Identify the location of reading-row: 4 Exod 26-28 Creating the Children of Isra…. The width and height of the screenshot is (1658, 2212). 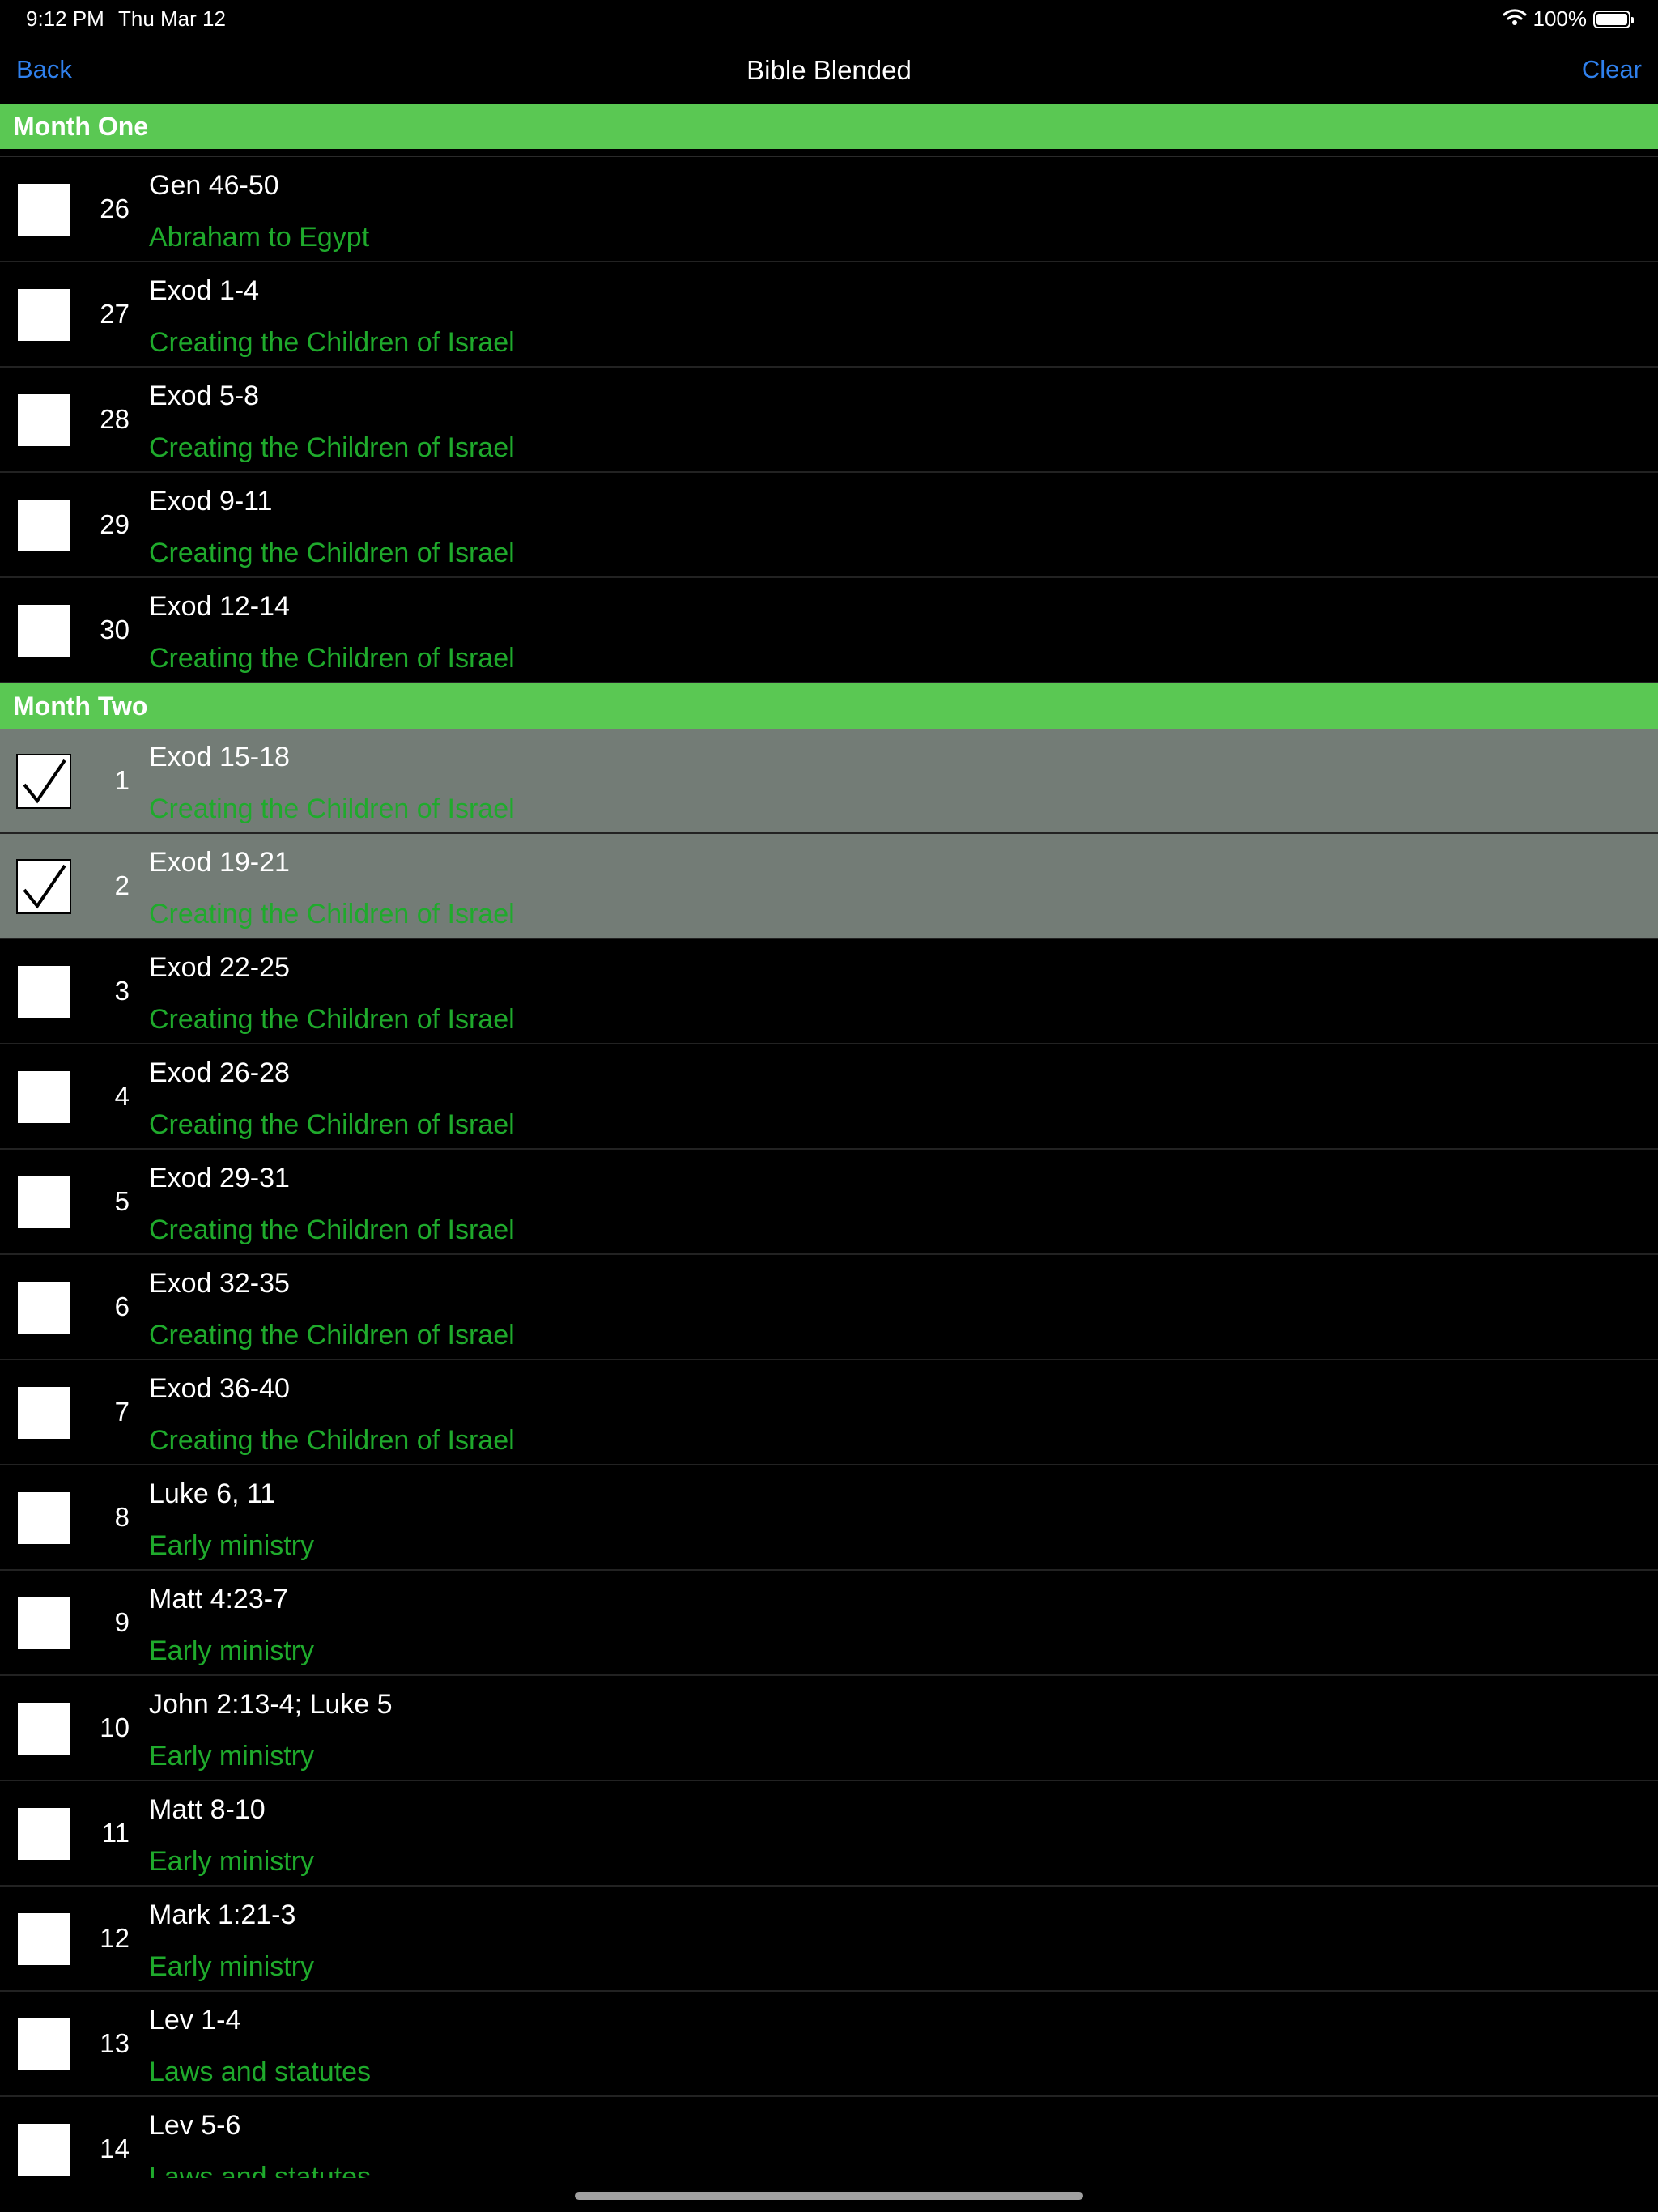
(829, 1097).